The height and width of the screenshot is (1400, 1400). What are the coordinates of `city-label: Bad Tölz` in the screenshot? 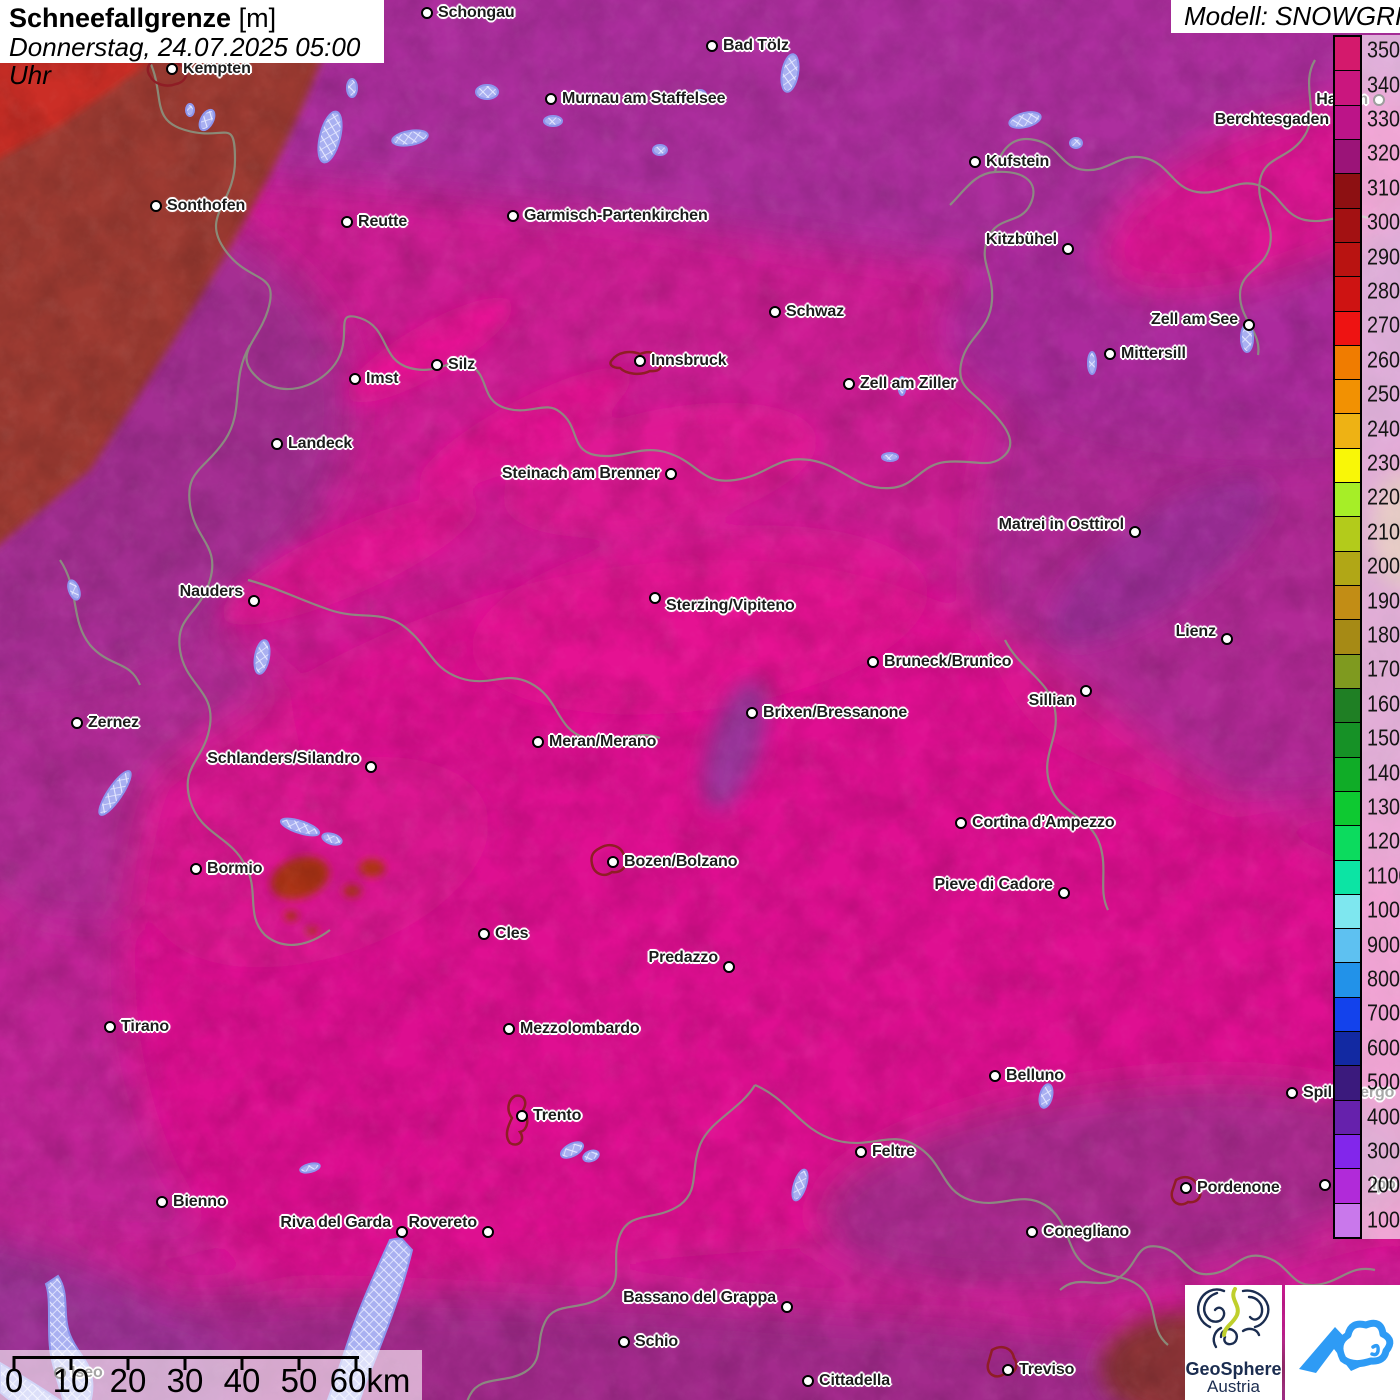 It's located at (756, 45).